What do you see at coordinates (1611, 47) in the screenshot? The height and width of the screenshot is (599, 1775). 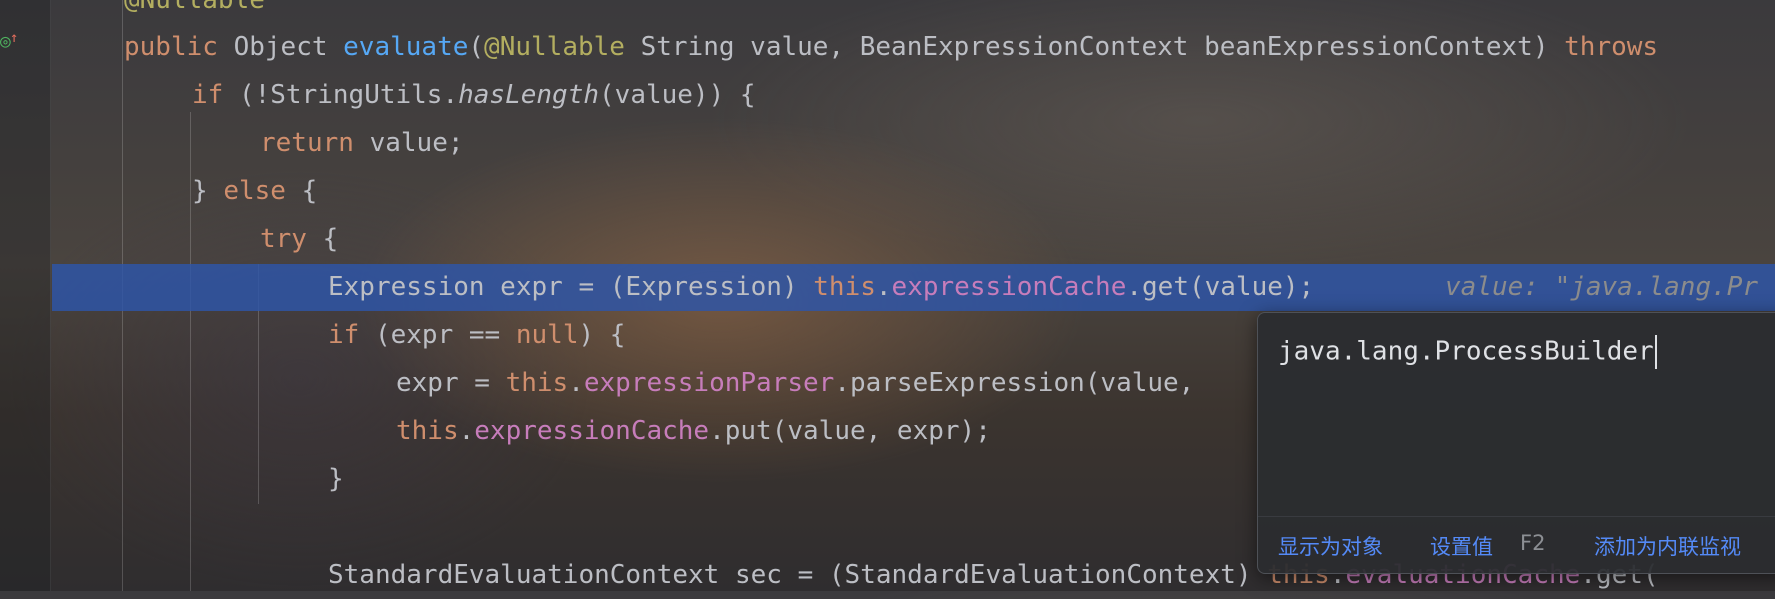 I see `code-token: throws` at bounding box center [1611, 47].